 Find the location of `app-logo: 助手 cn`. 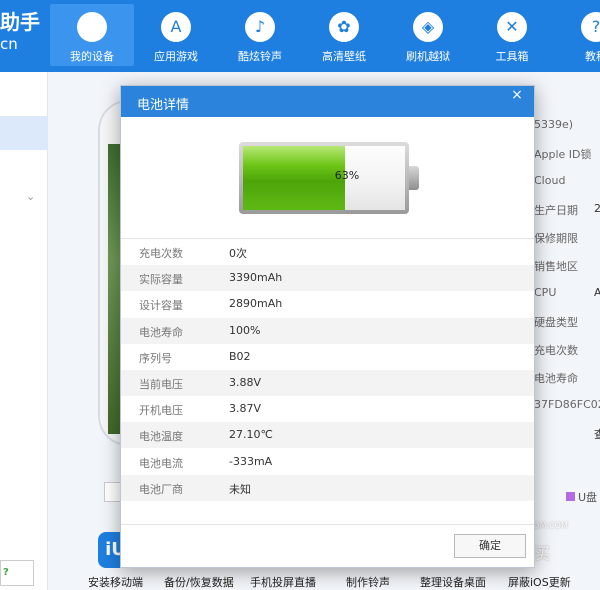

app-logo: 助手 cn is located at coordinates (20, 32).